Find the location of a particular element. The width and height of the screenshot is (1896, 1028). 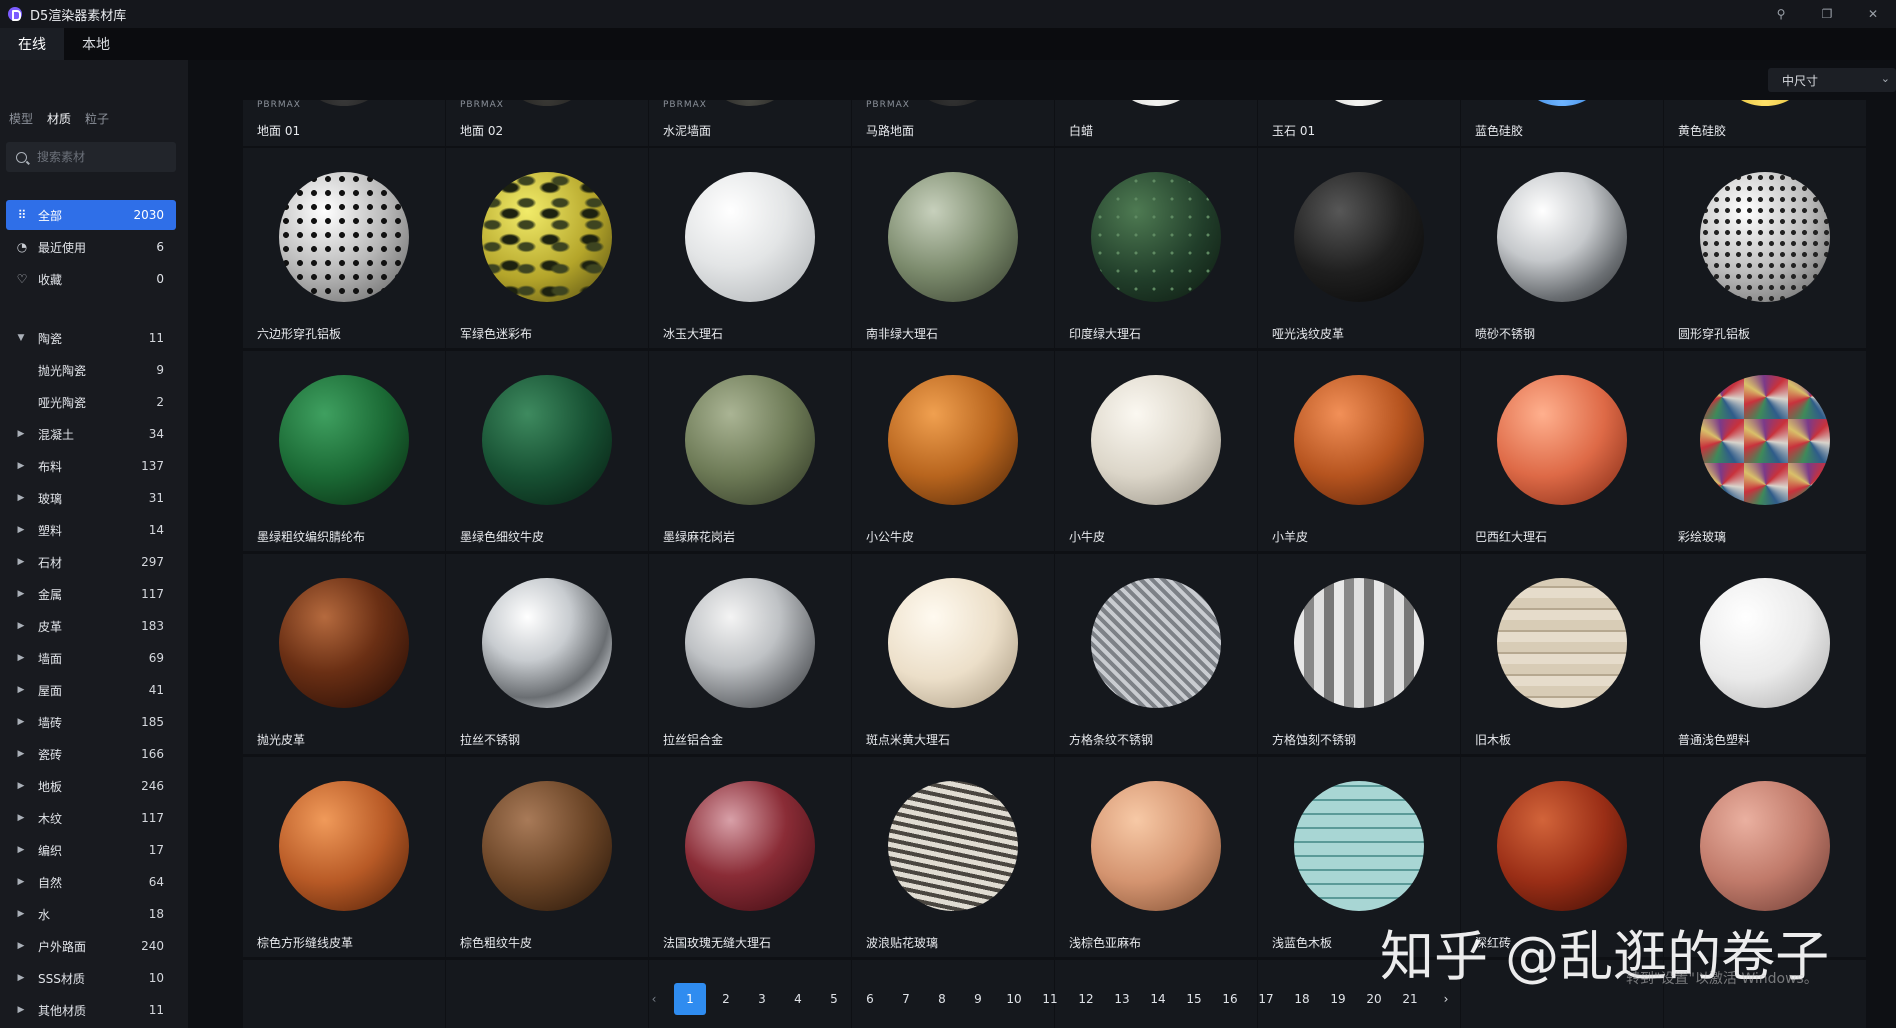

material-card: 蓝色硅胶 is located at coordinates (1562, 123).